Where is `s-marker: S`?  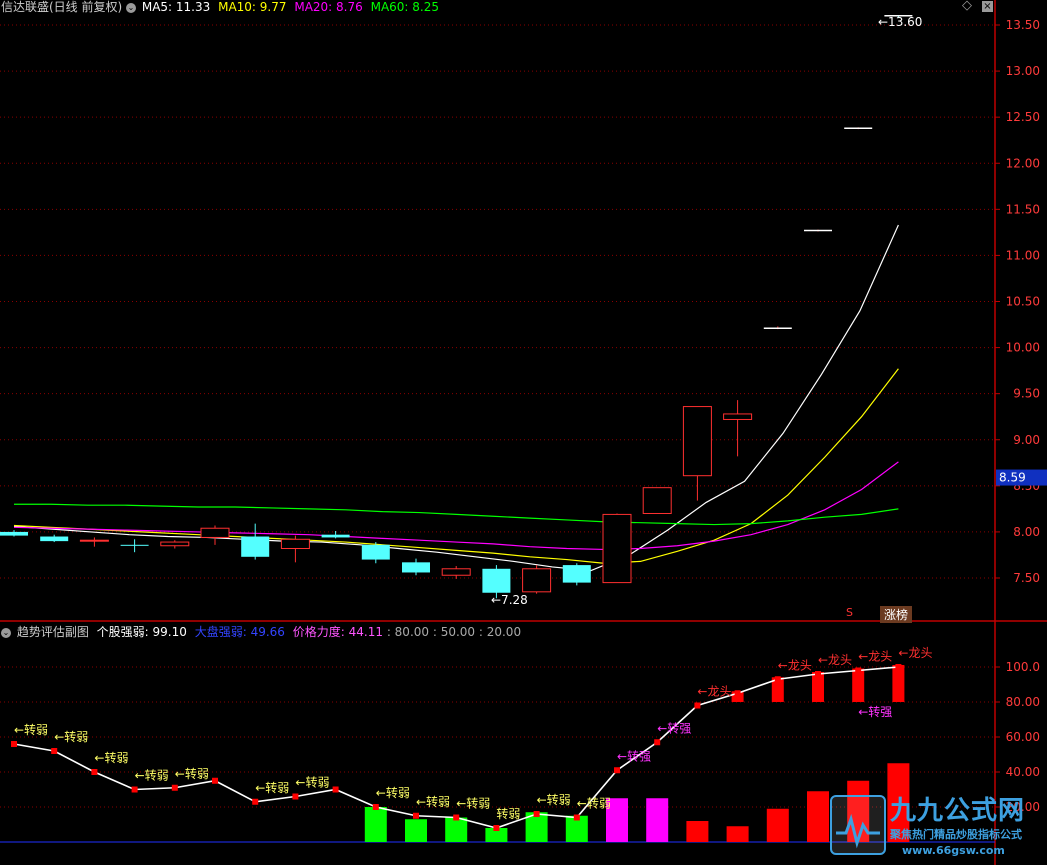 s-marker: S is located at coordinates (849, 612).